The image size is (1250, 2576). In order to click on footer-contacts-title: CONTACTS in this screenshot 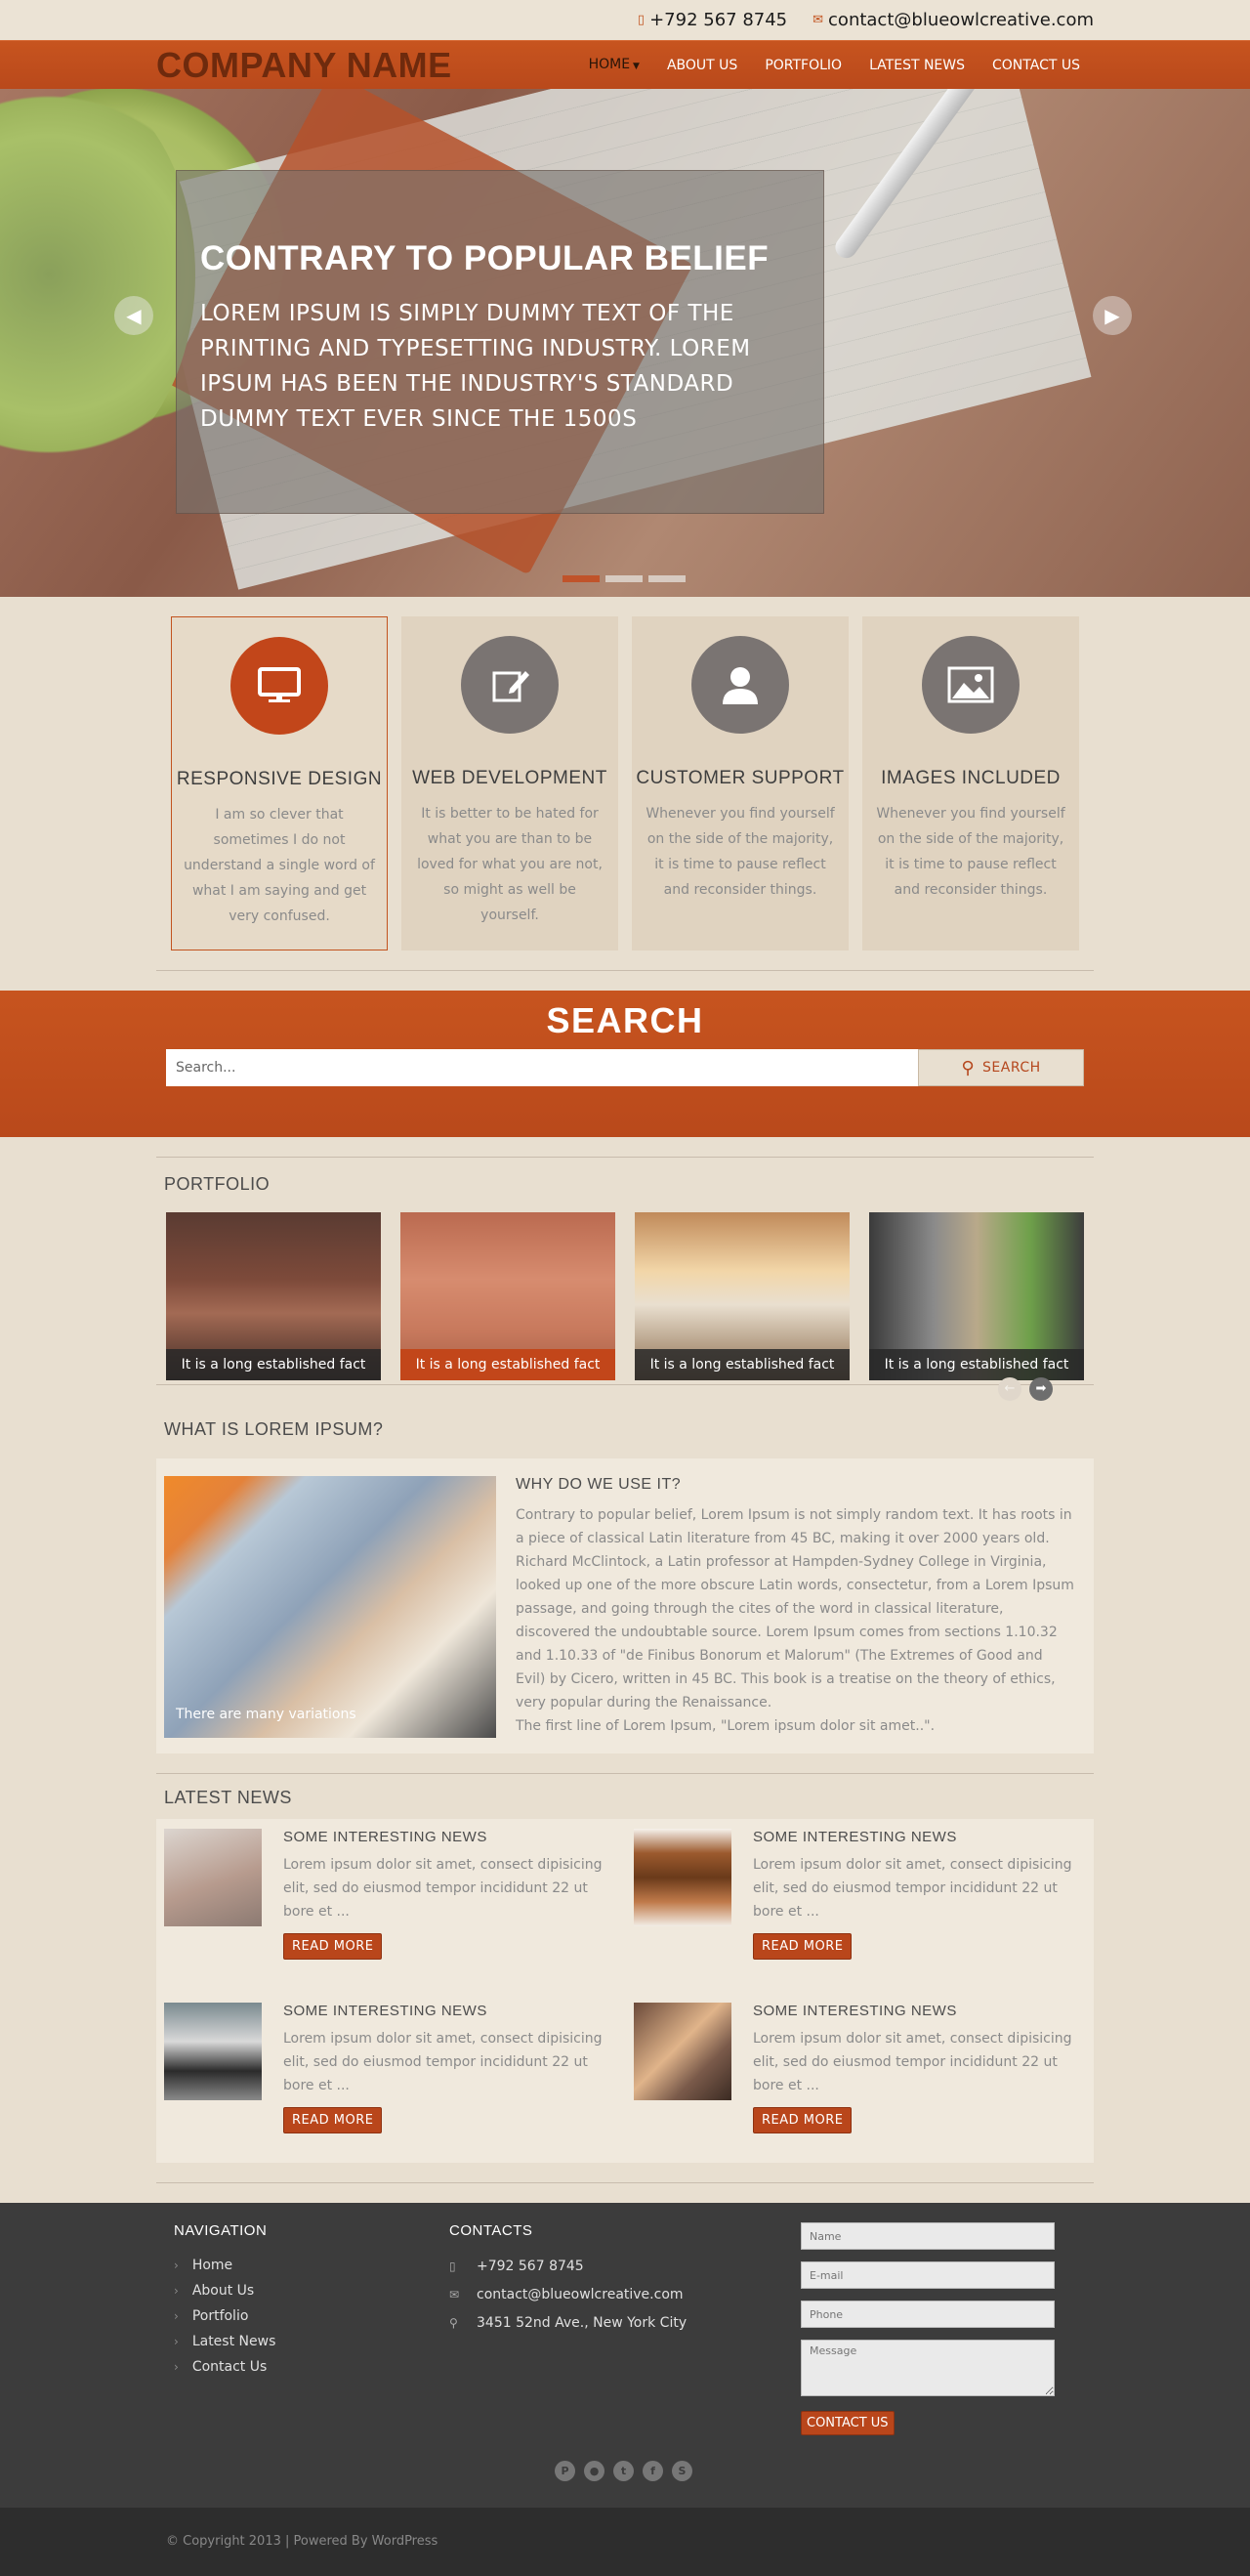, I will do `click(491, 2230)`.